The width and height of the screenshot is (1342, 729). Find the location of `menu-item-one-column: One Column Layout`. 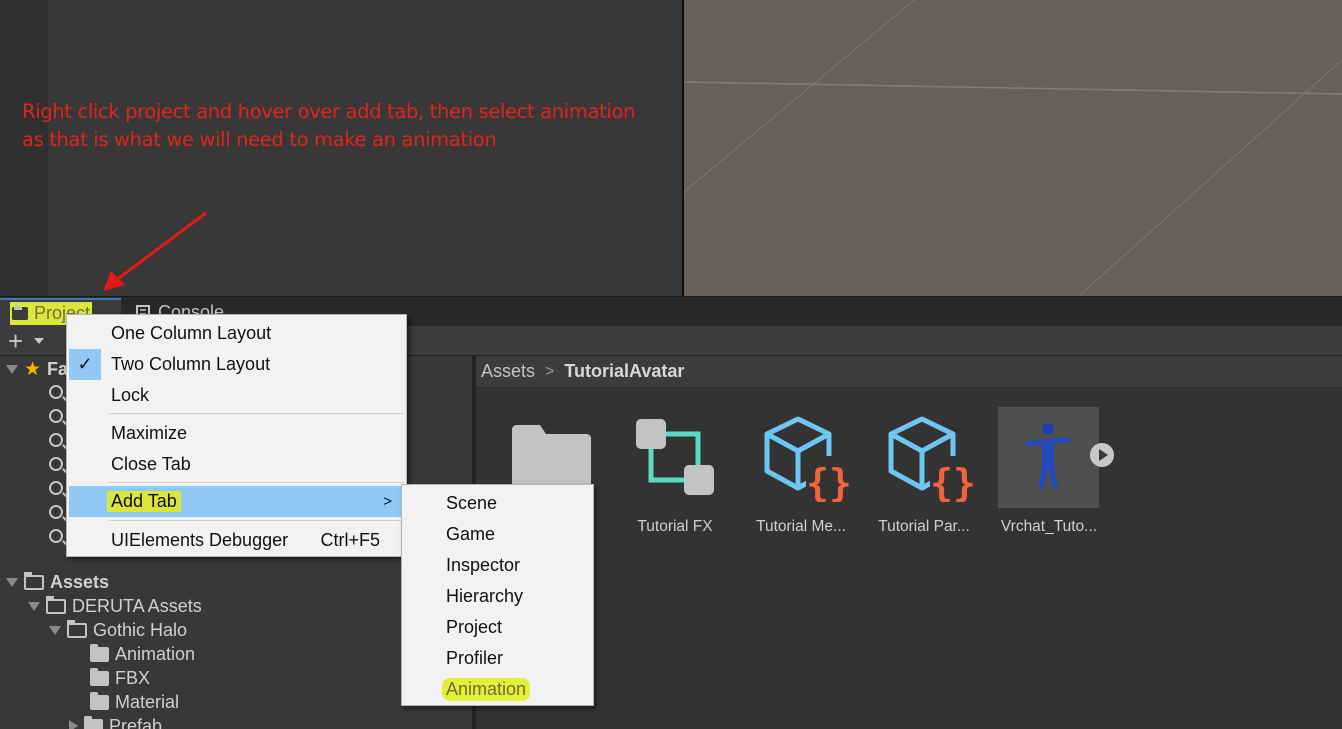

menu-item-one-column: One Column Layout is located at coordinates (236, 333).